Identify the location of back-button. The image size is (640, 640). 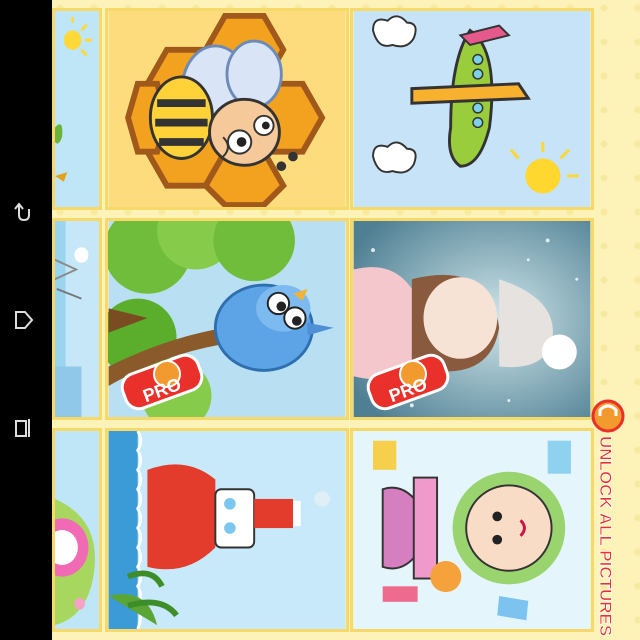
(24, 212).